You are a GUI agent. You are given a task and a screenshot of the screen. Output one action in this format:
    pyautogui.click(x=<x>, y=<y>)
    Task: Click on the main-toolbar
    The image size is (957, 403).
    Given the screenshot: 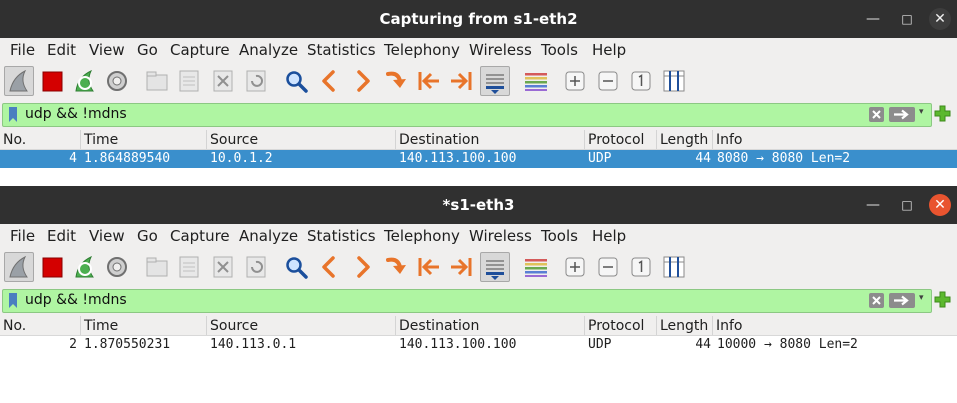 What is the action you would take?
    pyautogui.click(x=478, y=267)
    